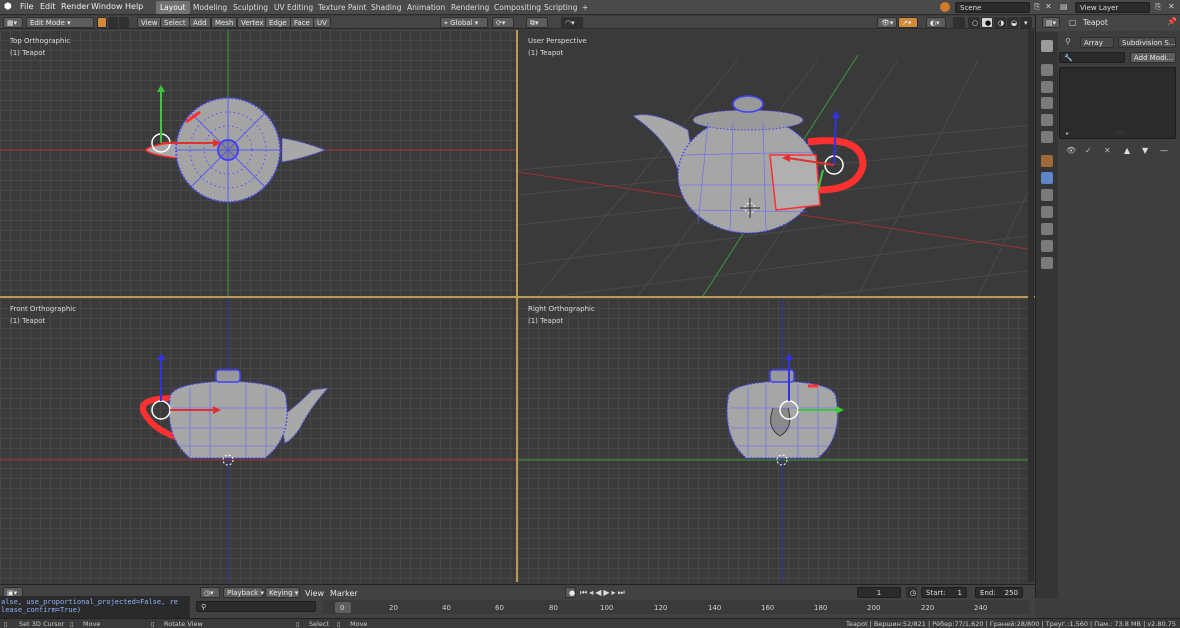 This screenshot has width=1180, height=628. Describe the element at coordinates (603, 593) in the screenshot. I see `playback-controls: ⏮◂◀▶▸⏭` at that location.